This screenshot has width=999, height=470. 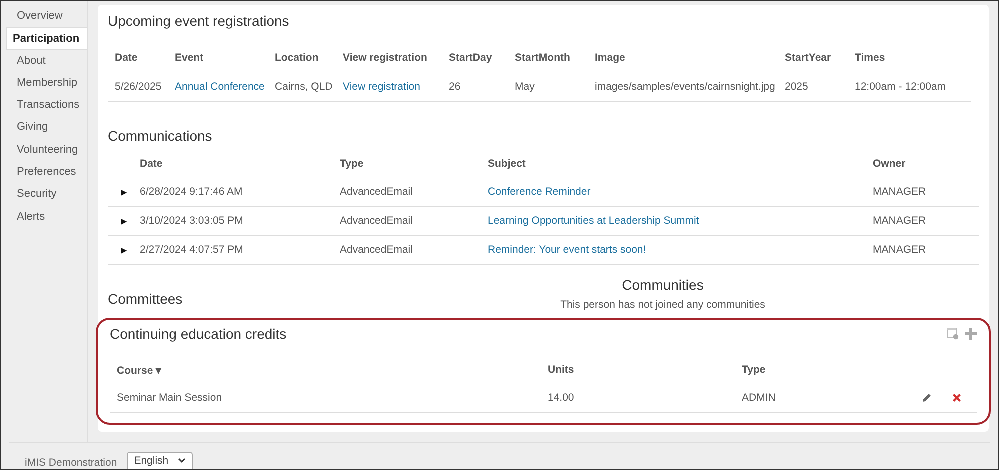 I want to click on table-cell-text: May, so click(x=525, y=87).